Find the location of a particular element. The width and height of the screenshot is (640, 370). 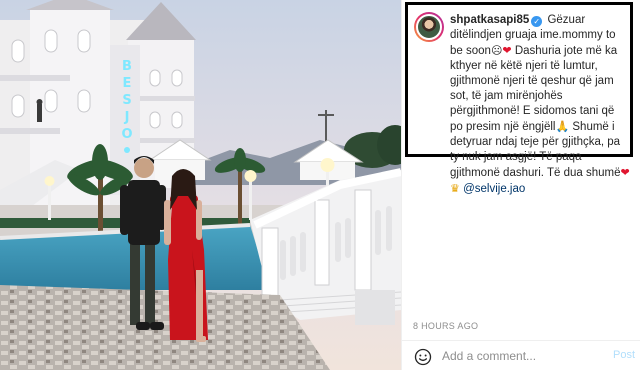

sign-letter: J is located at coordinates (127, 117).